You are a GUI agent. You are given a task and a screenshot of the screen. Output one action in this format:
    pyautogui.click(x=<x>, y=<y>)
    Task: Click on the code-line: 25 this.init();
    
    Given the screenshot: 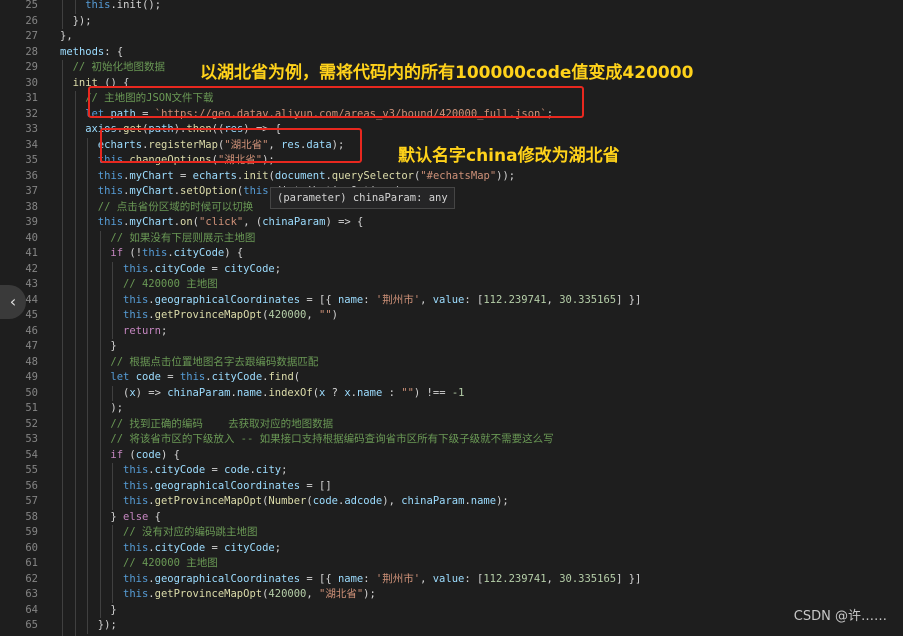 What is the action you would take?
    pyautogui.click(x=451, y=7)
    